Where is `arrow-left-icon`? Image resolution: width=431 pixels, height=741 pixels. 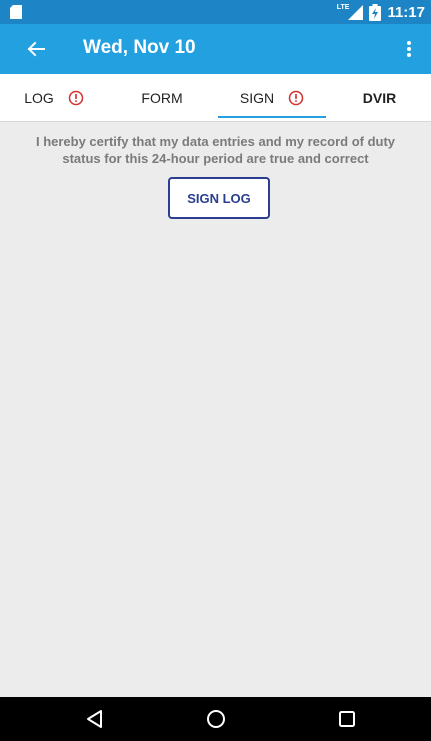
arrow-left-icon is located at coordinates (36, 49).